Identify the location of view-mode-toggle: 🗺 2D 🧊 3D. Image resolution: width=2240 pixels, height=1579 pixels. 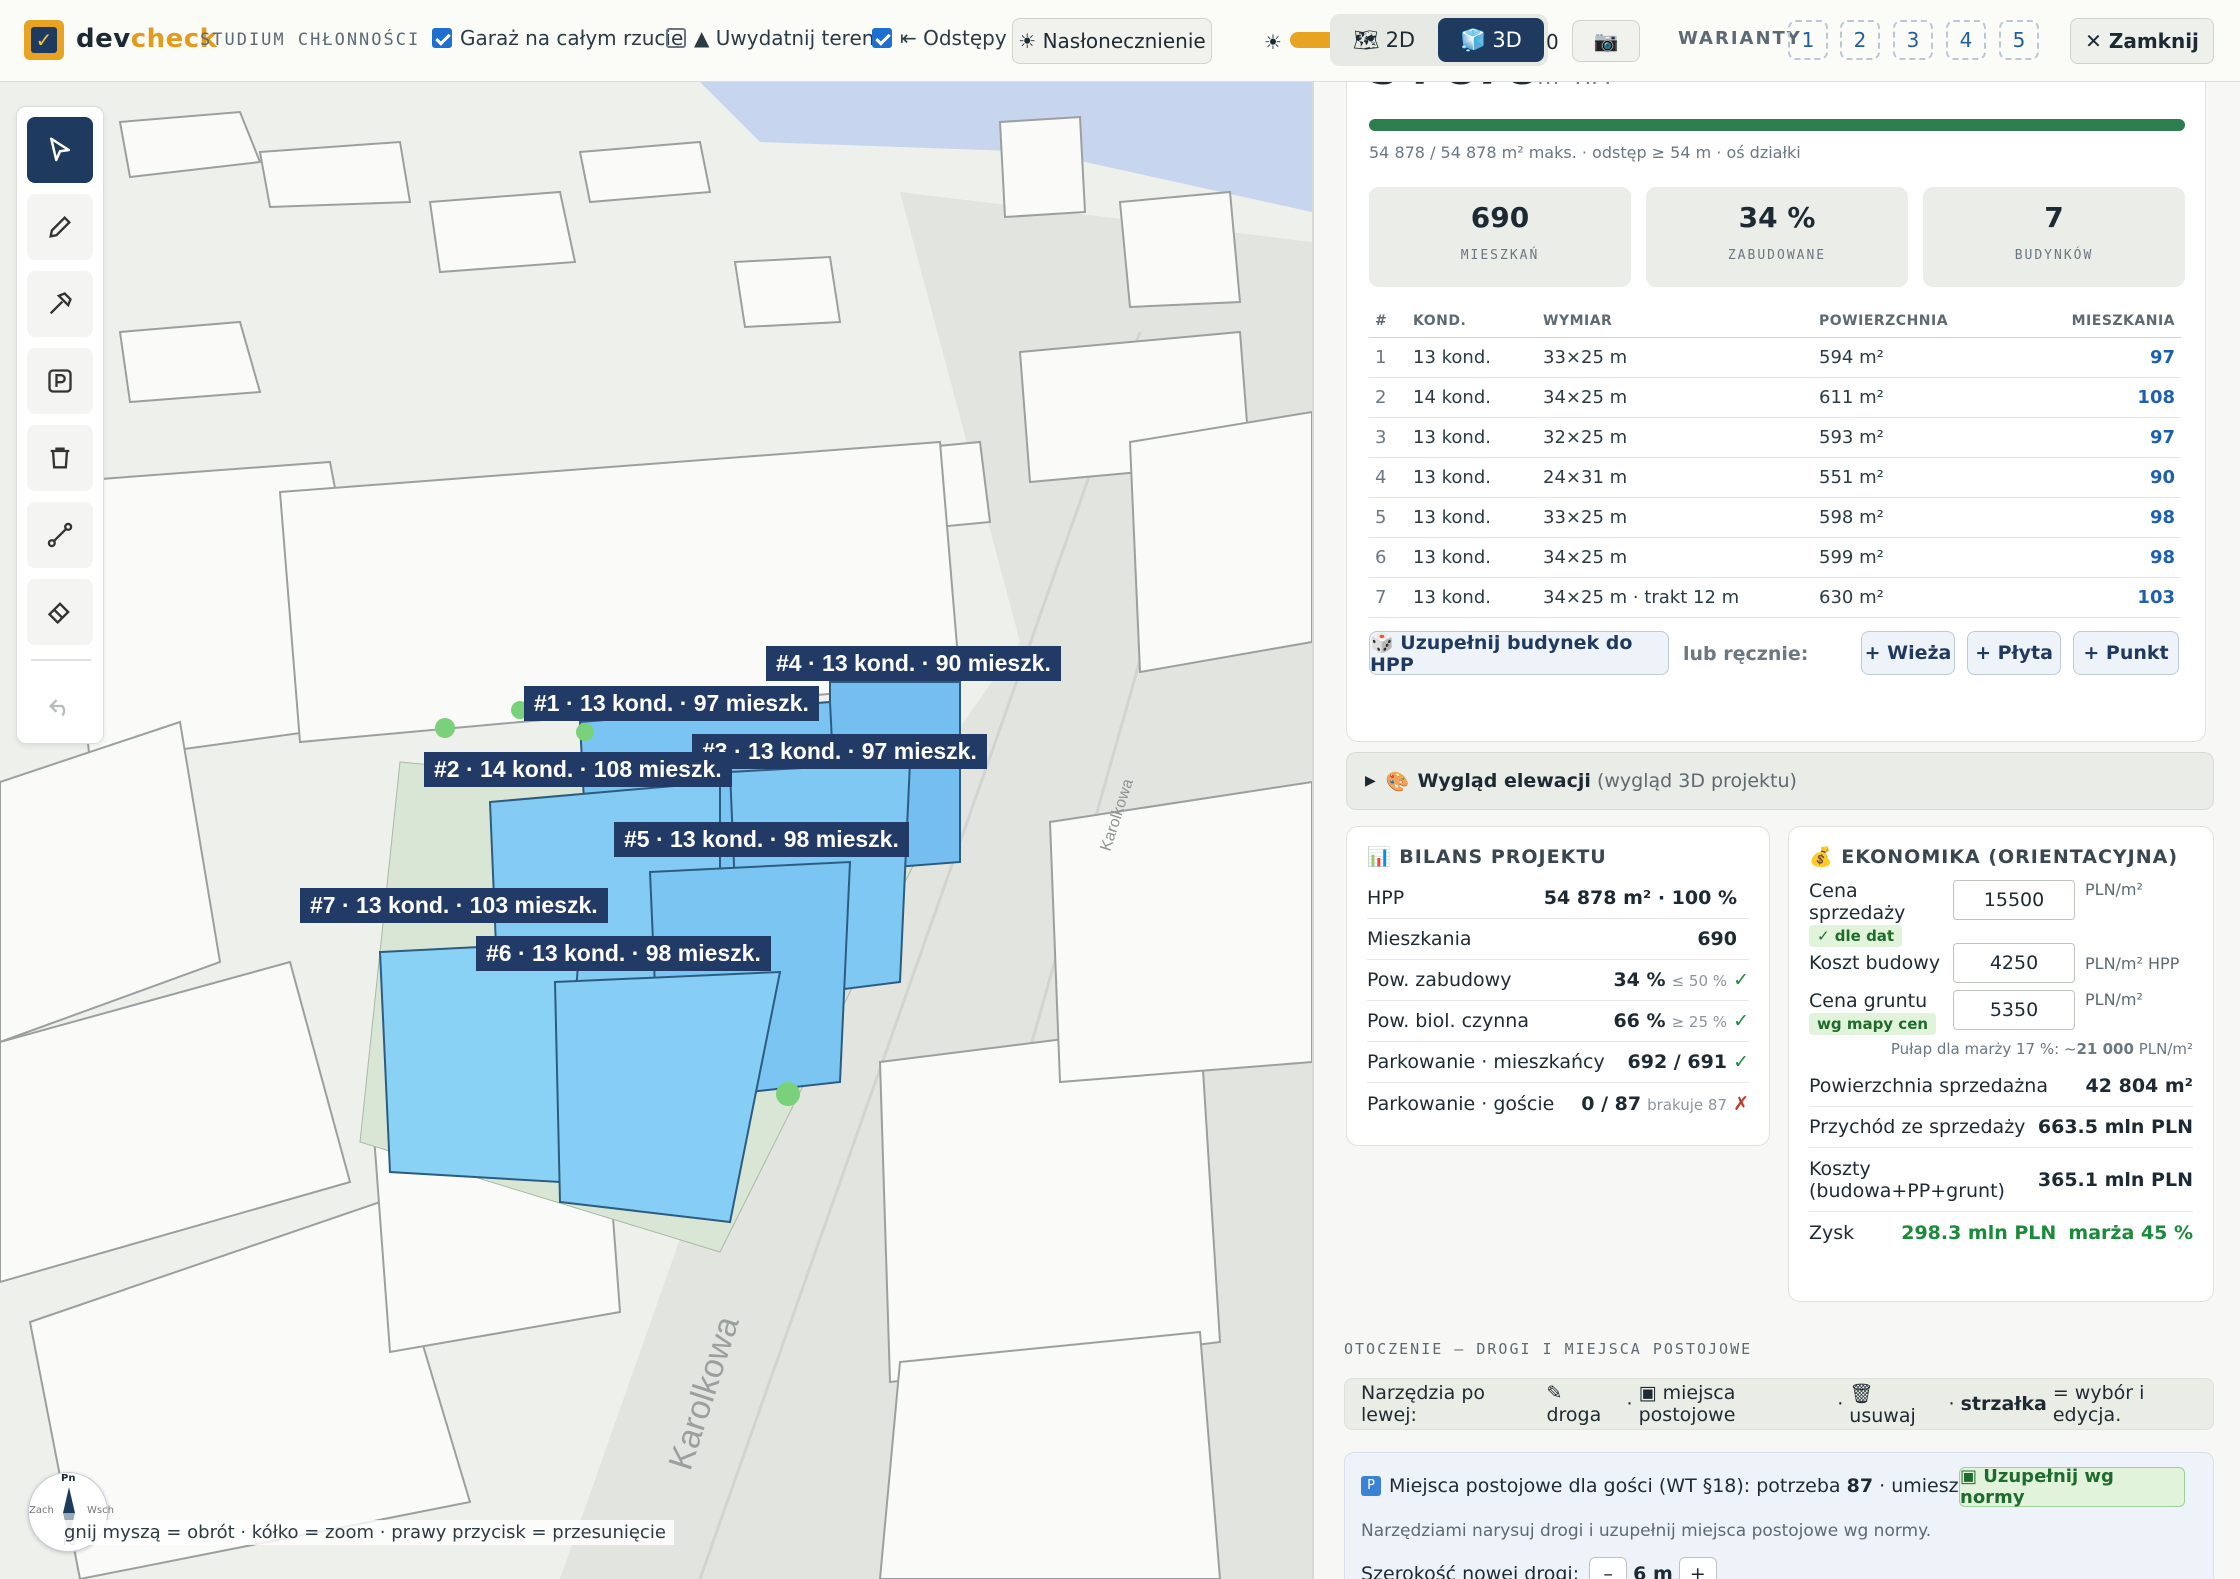
(1439, 40).